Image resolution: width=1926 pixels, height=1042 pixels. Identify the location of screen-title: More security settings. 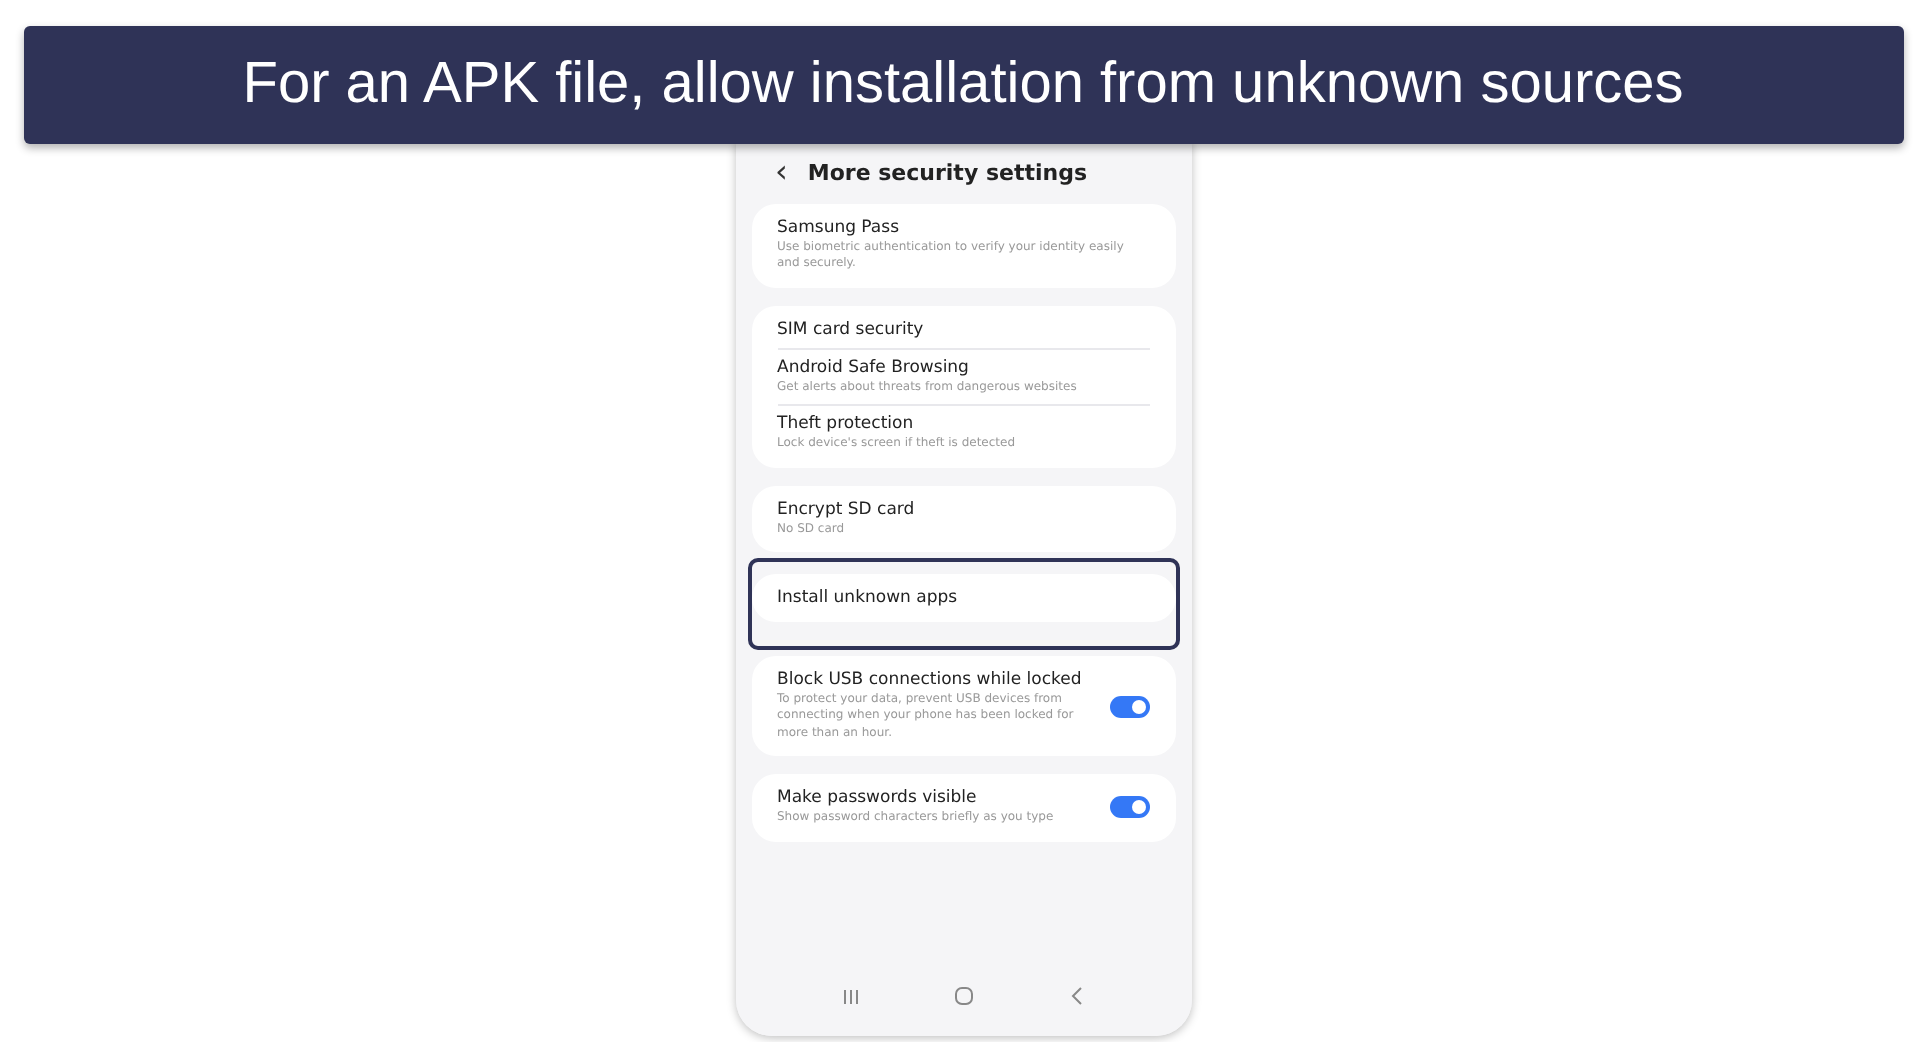
(947, 172).